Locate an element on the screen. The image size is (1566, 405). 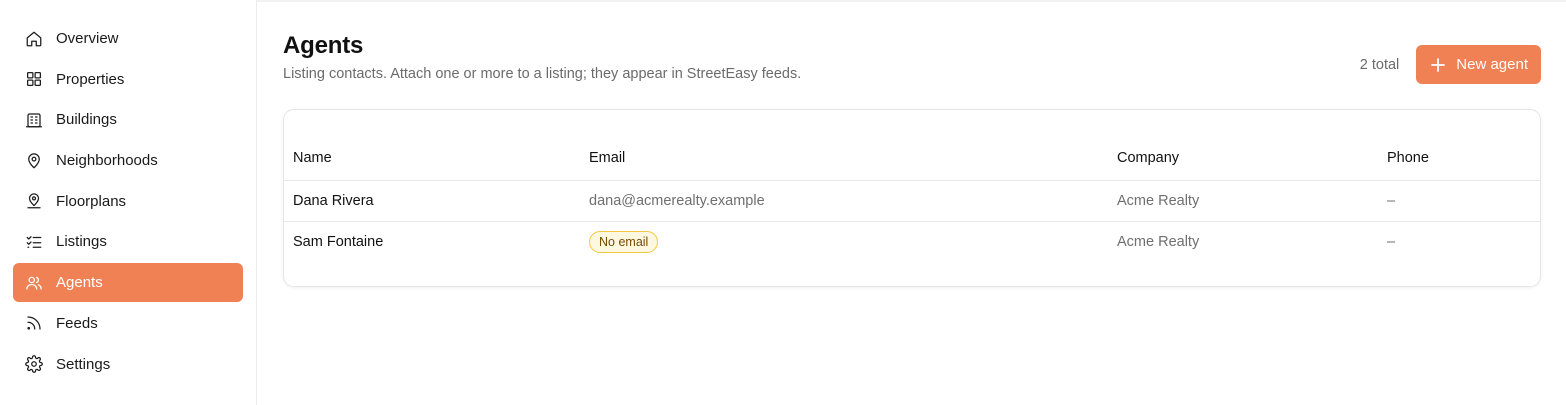
rss-icon is located at coordinates (34, 323).